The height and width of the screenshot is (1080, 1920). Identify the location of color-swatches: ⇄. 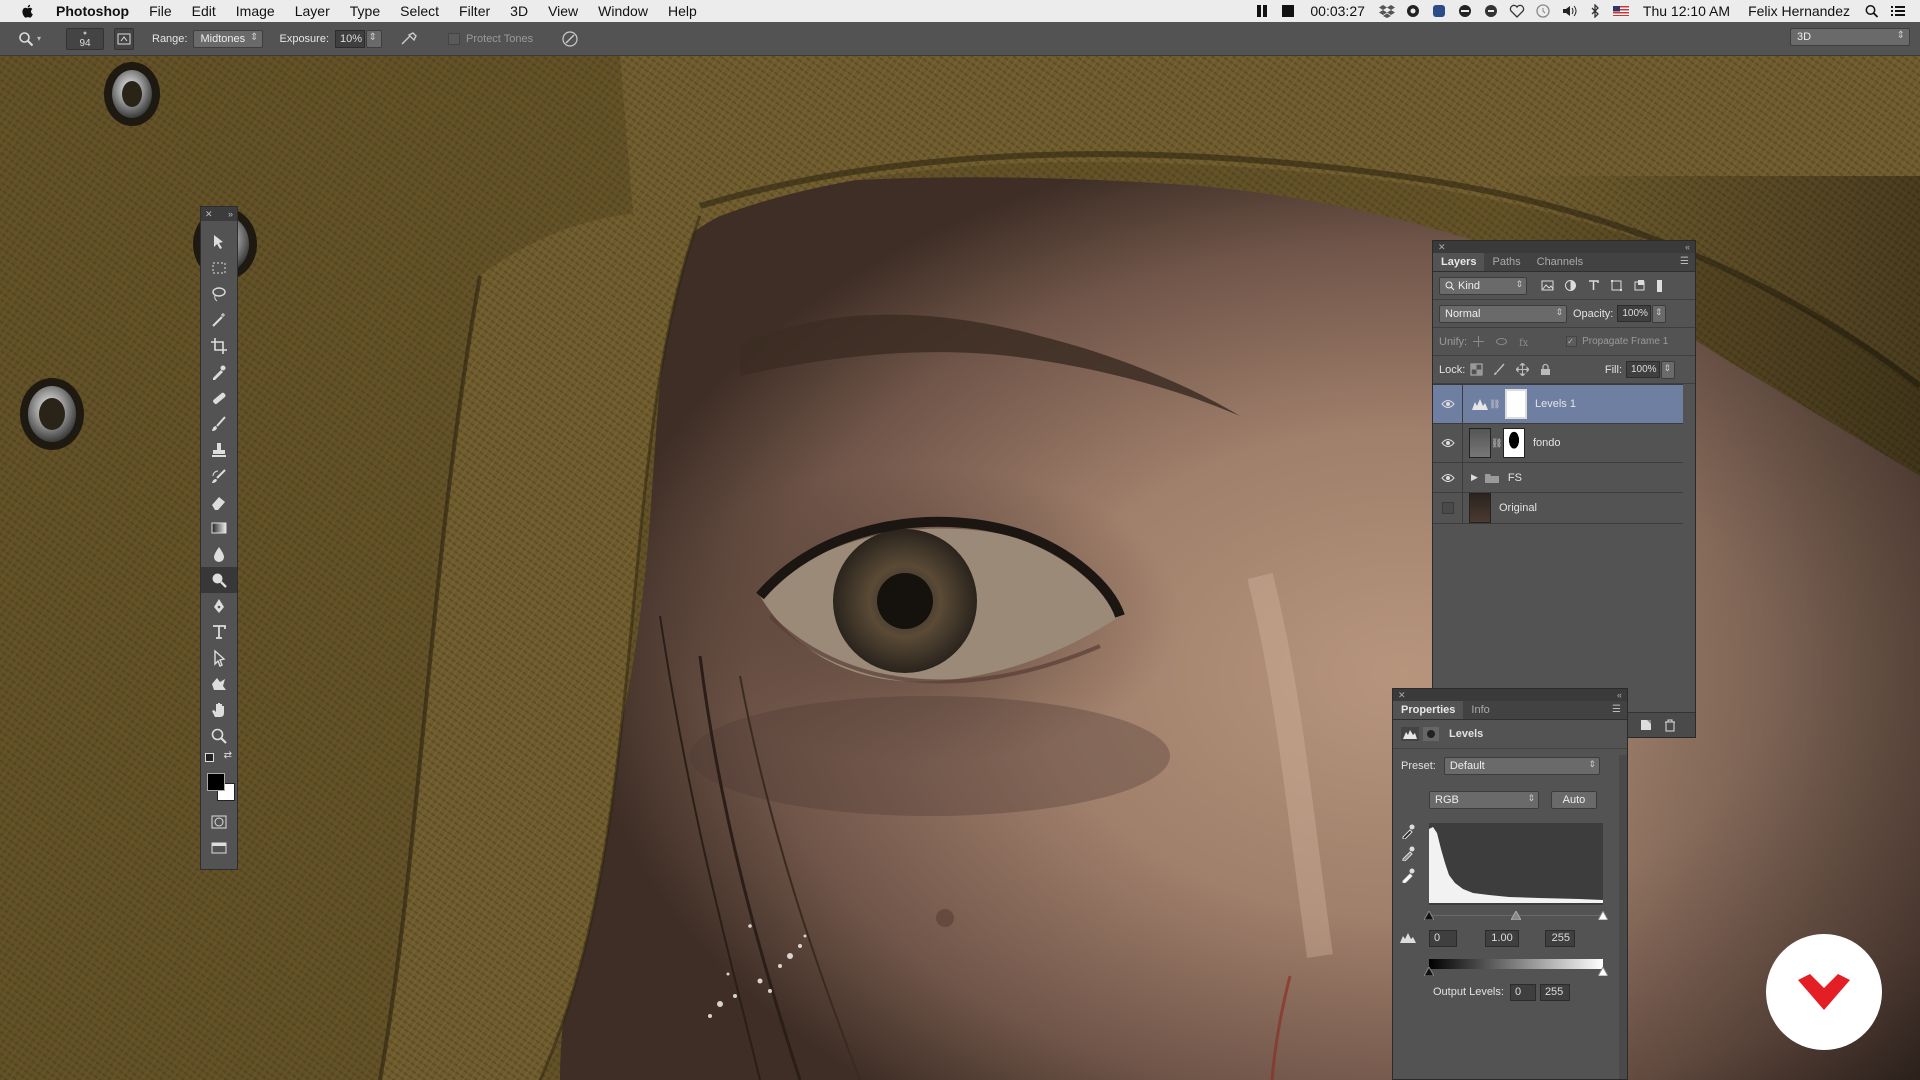
(219, 762).